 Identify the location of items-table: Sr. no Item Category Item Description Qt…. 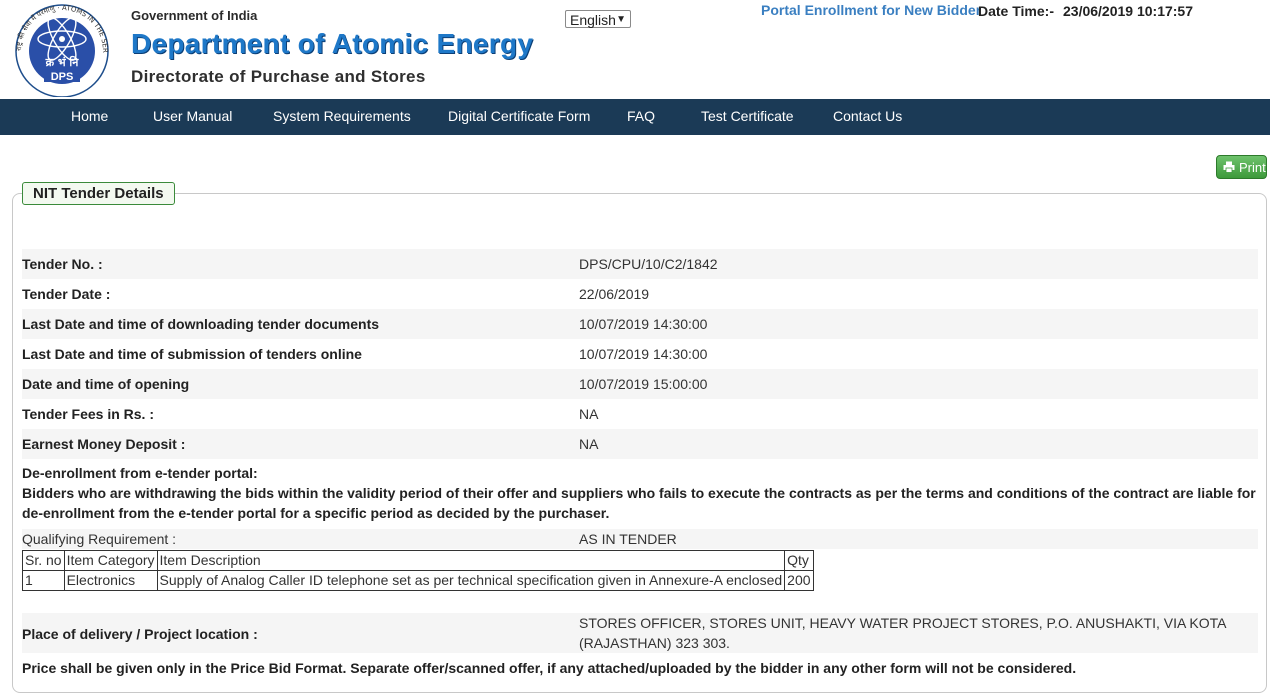
(418, 570).